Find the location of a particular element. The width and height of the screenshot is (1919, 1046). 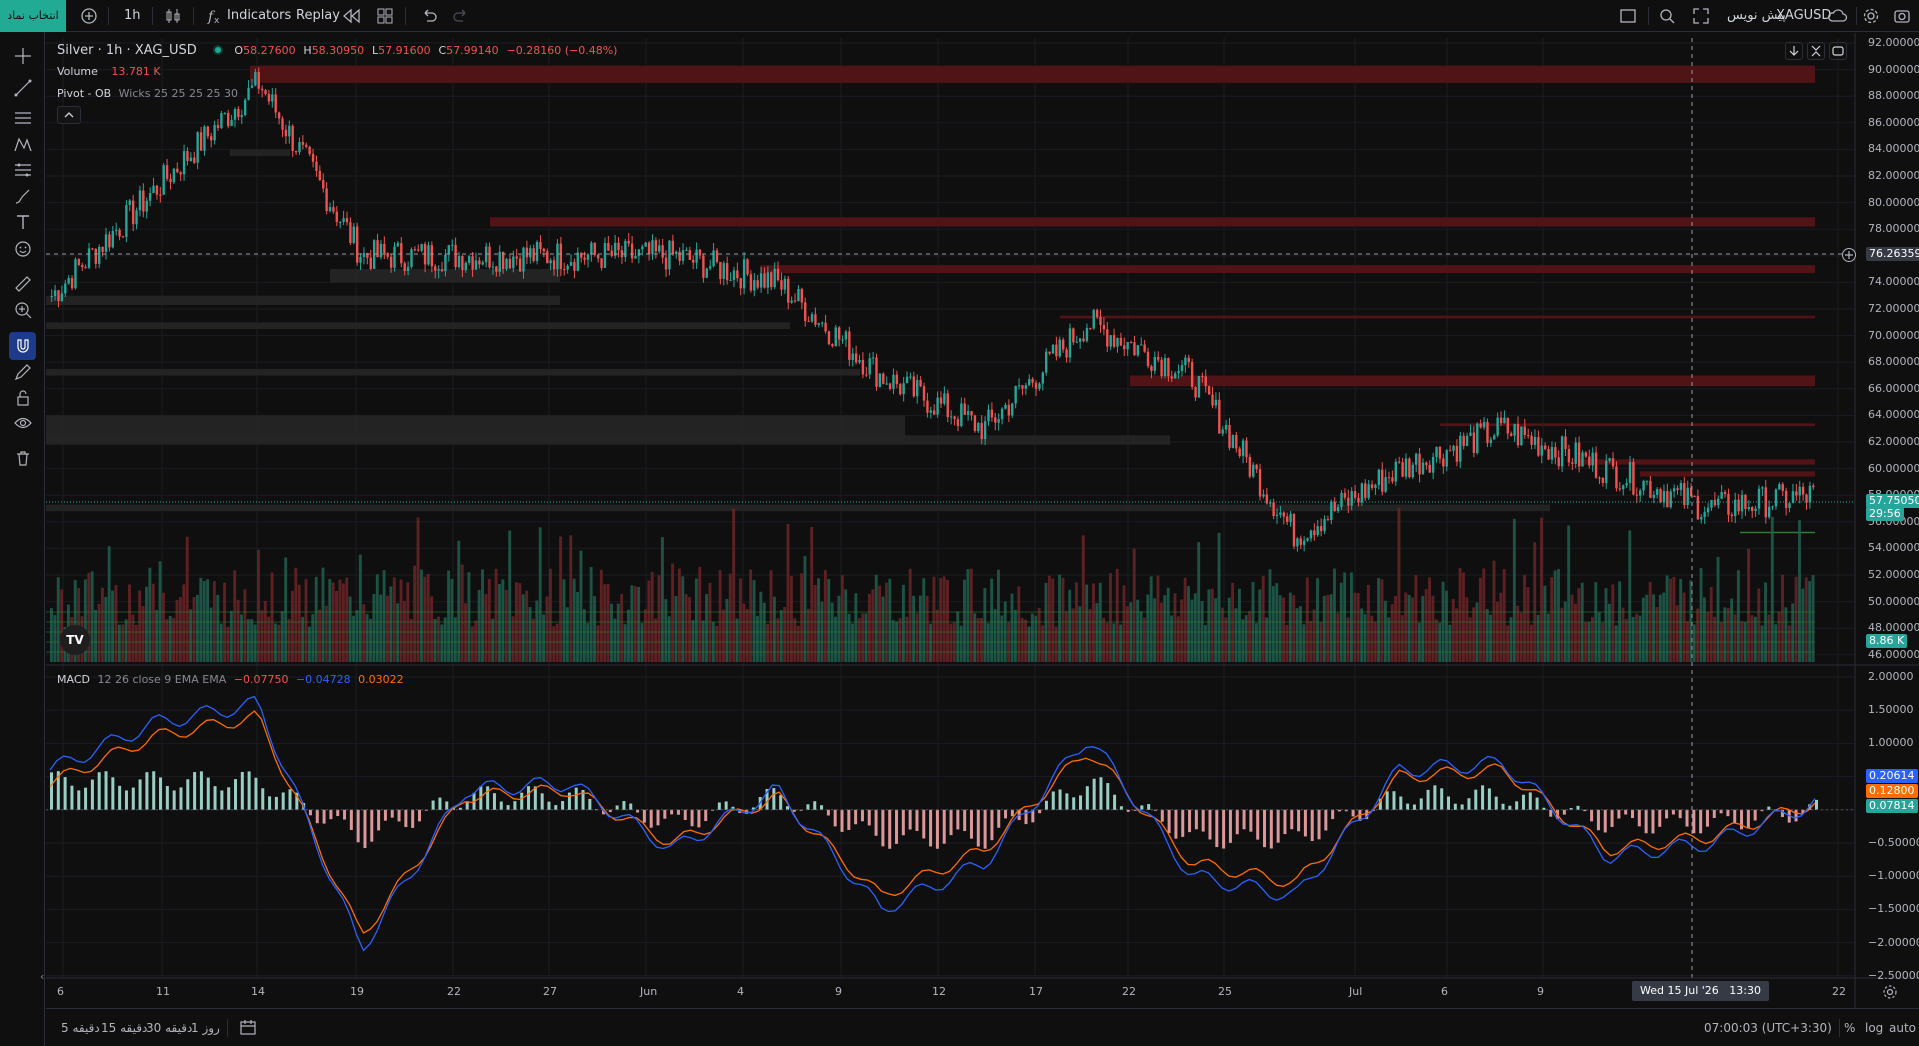

lock-icon is located at coordinates (22, 398).